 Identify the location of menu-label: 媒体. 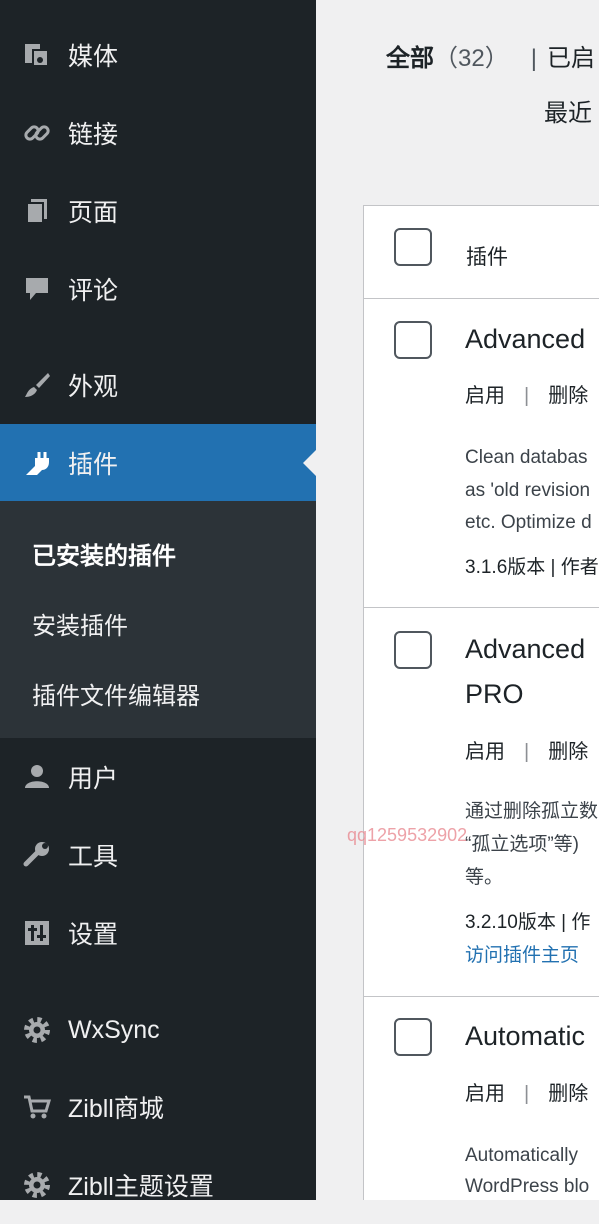
(93, 57).